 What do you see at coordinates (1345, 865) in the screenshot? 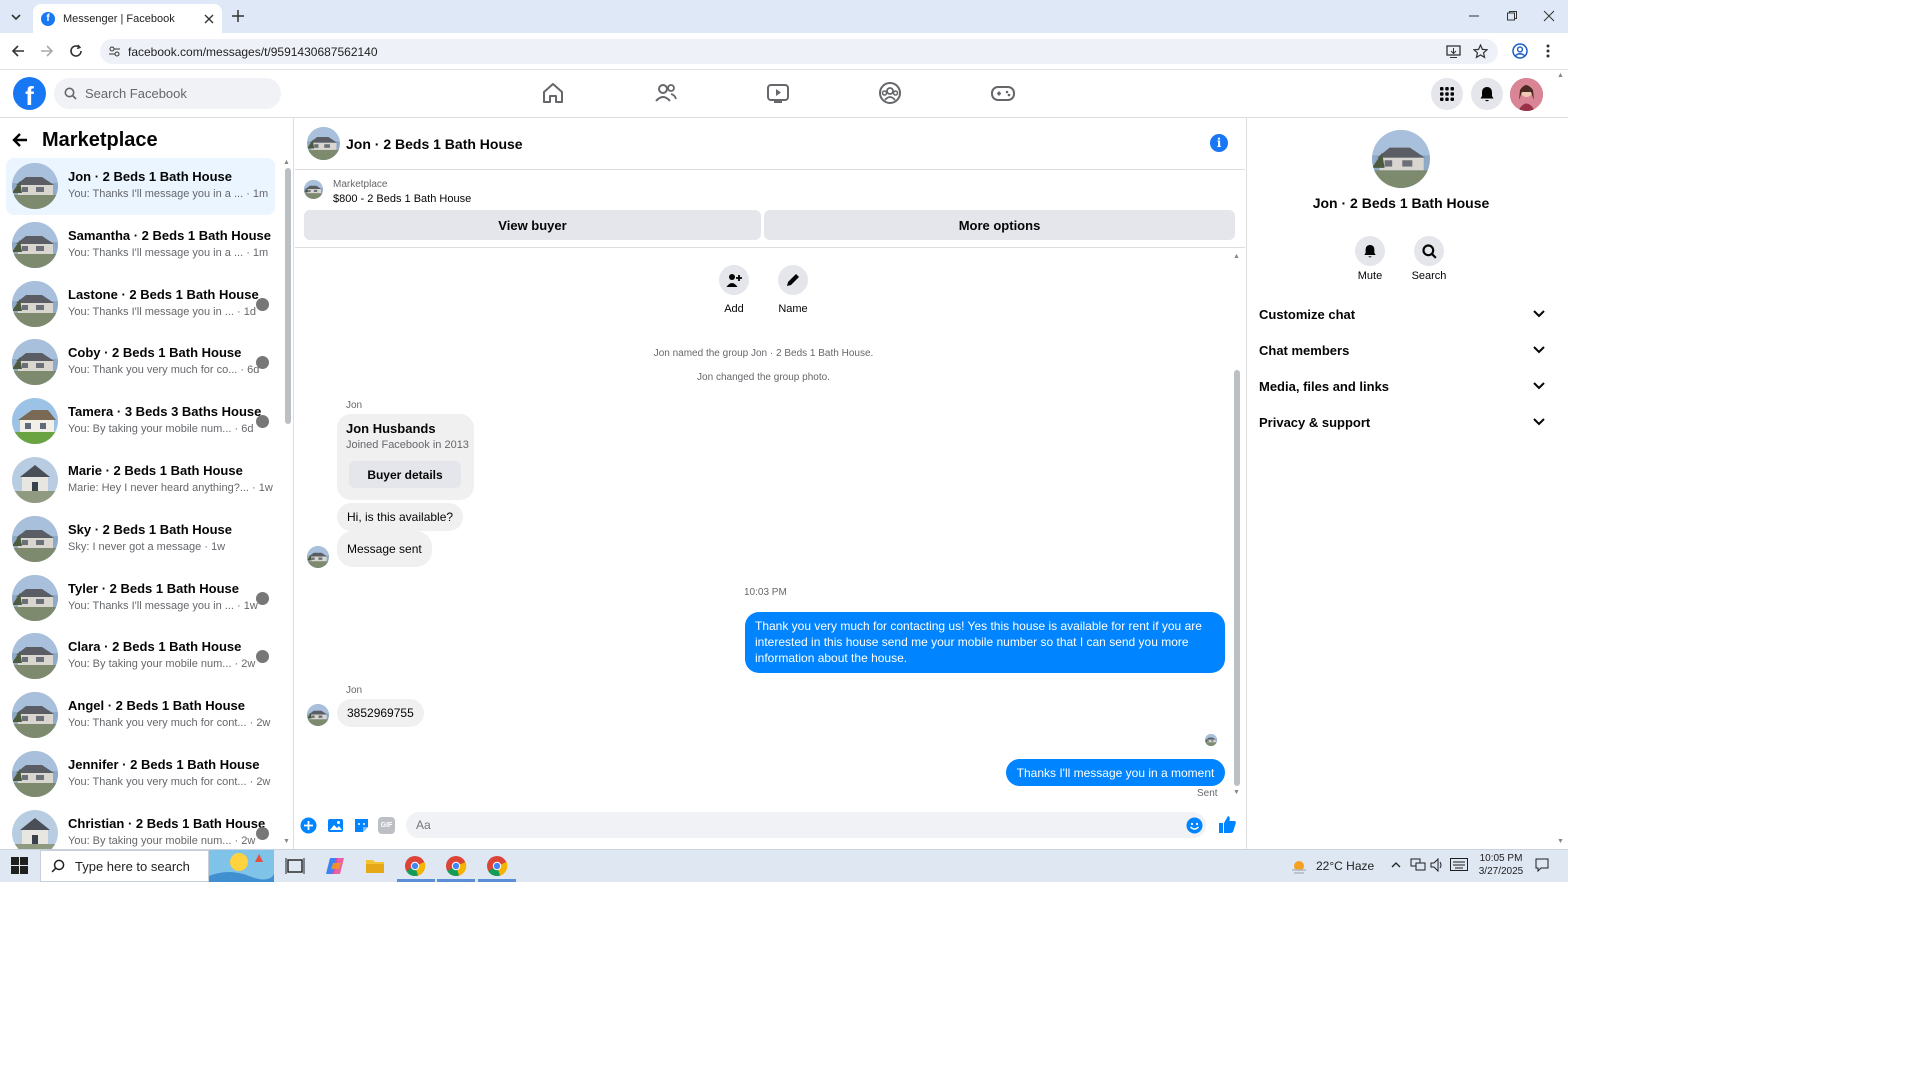
I see `weather-text: 22°C Haze` at bounding box center [1345, 865].